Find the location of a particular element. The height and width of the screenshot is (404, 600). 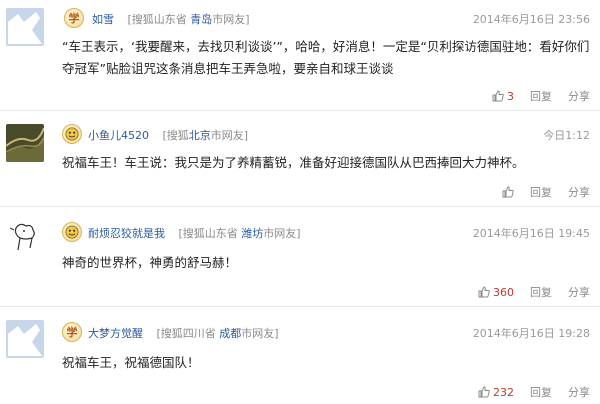

source-city: 潍坊 is located at coordinates (252, 233).